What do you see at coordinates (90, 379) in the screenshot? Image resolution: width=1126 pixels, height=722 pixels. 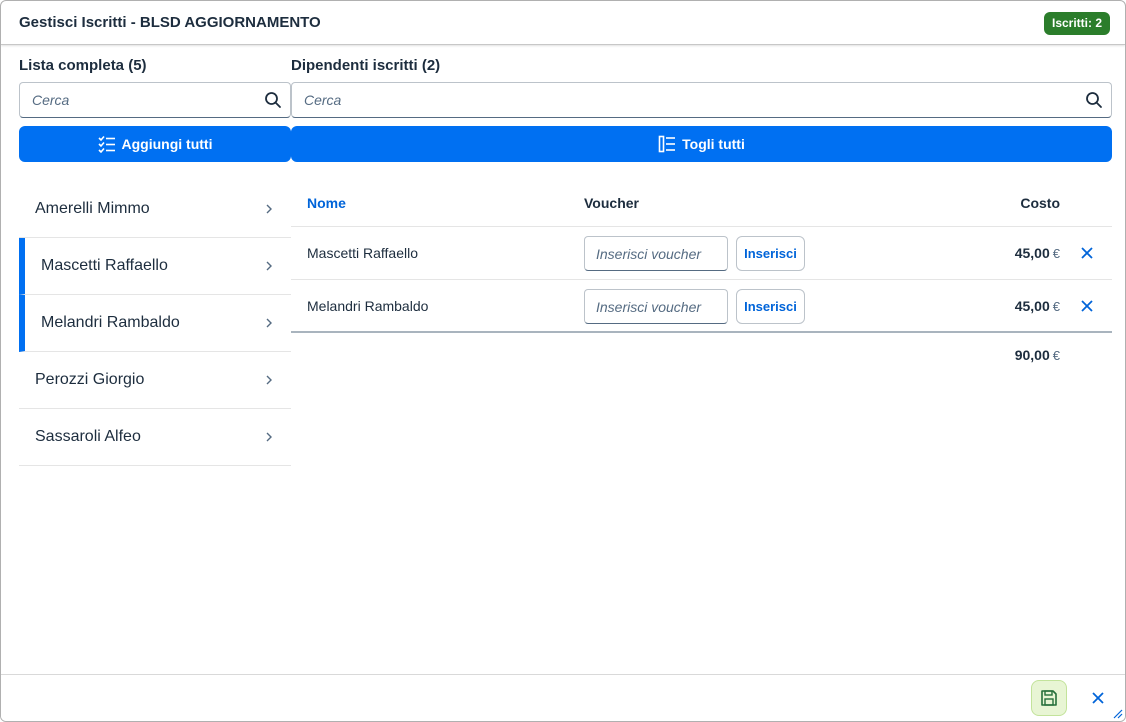 I see `list-item-label: Perozzi Giorgio` at bounding box center [90, 379].